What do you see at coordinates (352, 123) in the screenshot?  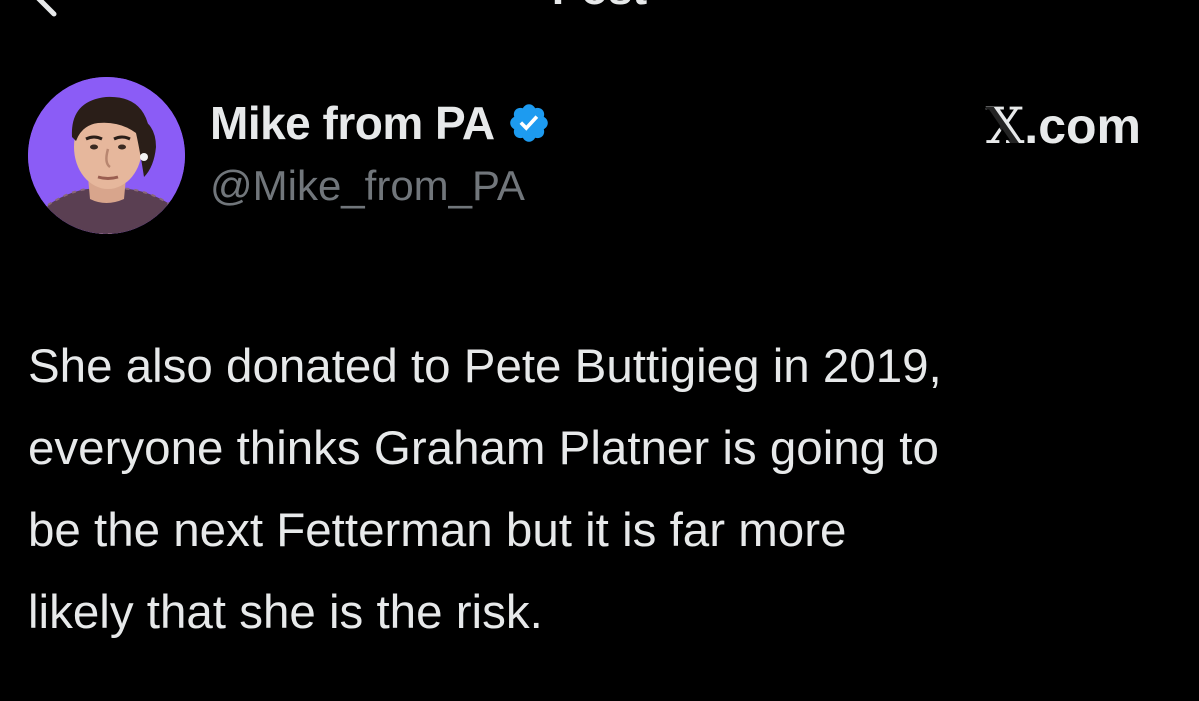 I see `author-display-name: Mike from PA` at bounding box center [352, 123].